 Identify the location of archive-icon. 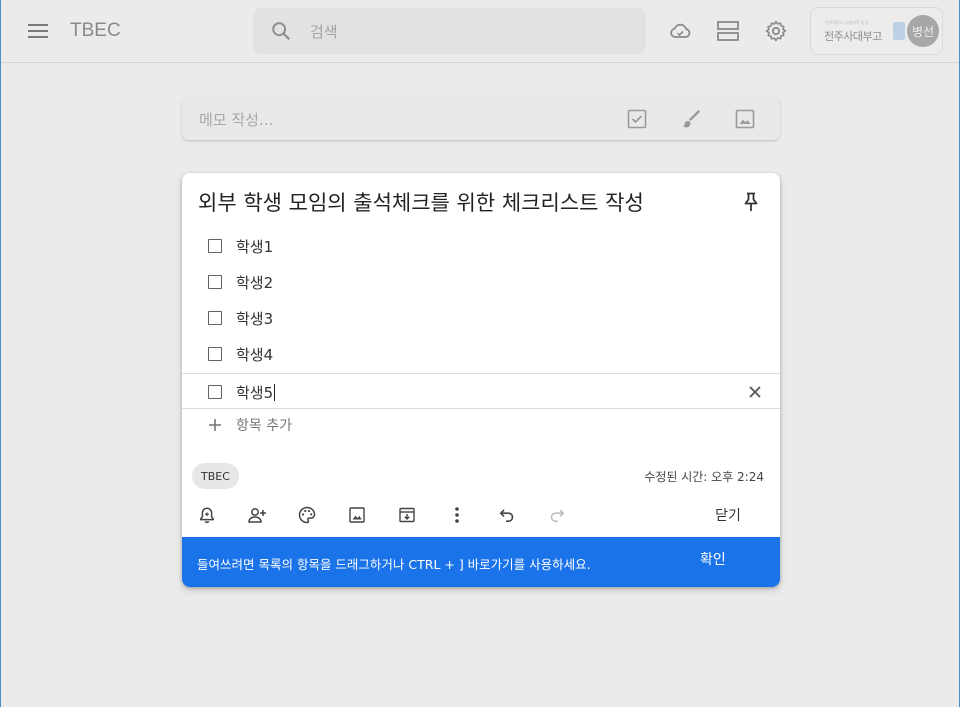
(407, 515).